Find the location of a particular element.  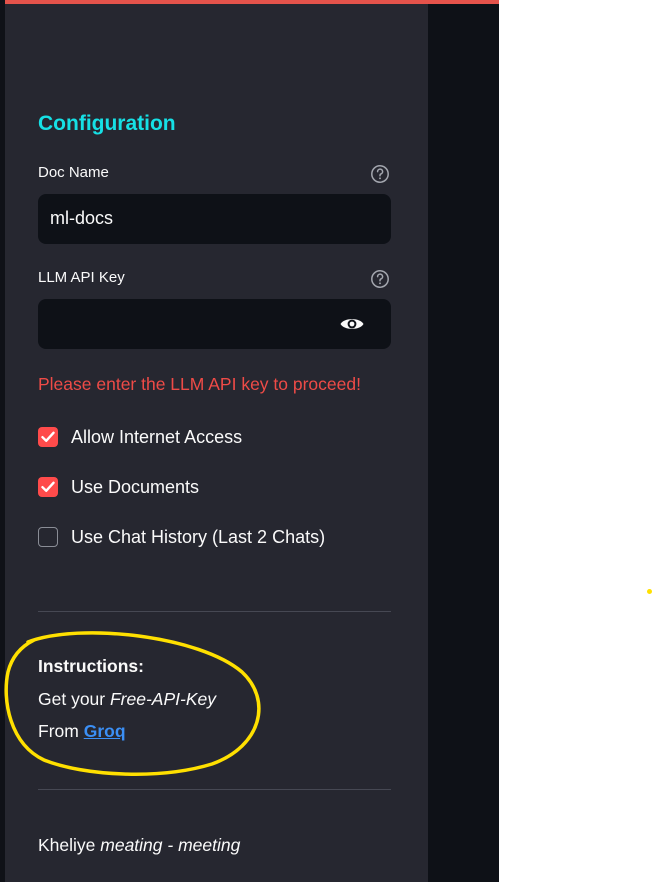

doc-name-value: ml-docs is located at coordinates (82, 218).